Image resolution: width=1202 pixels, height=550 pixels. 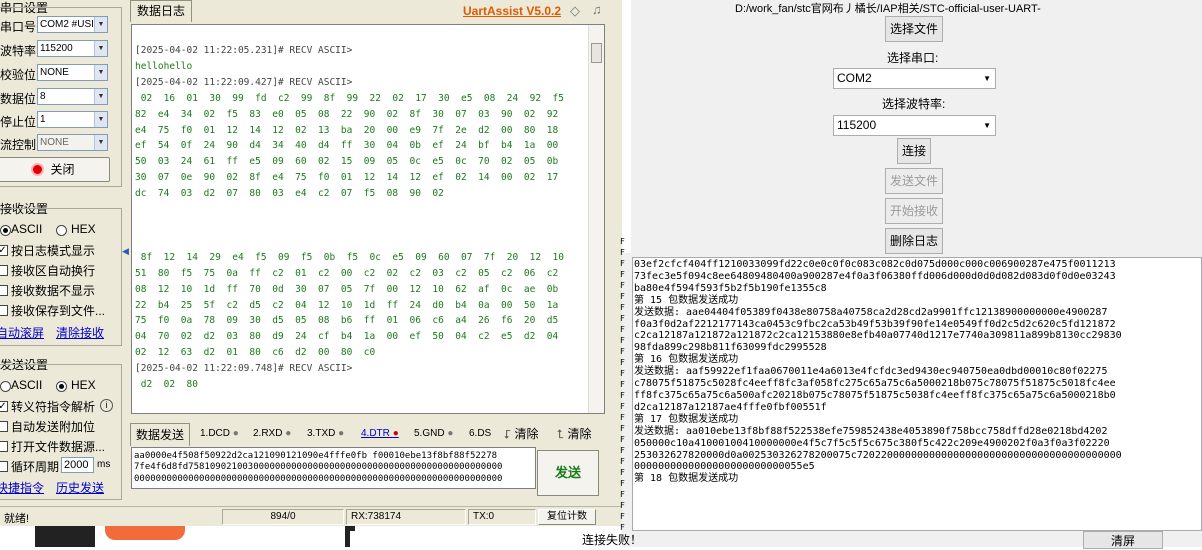 I want to click on recv-autowrap-checkbox, so click(x=4, y=270).